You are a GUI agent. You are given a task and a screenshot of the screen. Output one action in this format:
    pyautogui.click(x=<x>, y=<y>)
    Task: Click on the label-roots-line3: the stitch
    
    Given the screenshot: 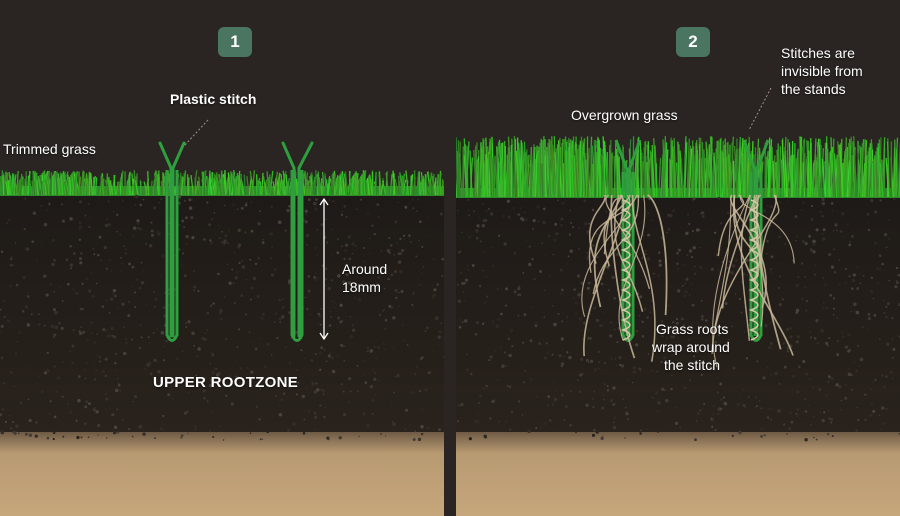 What is the action you would take?
    pyautogui.click(x=692, y=365)
    